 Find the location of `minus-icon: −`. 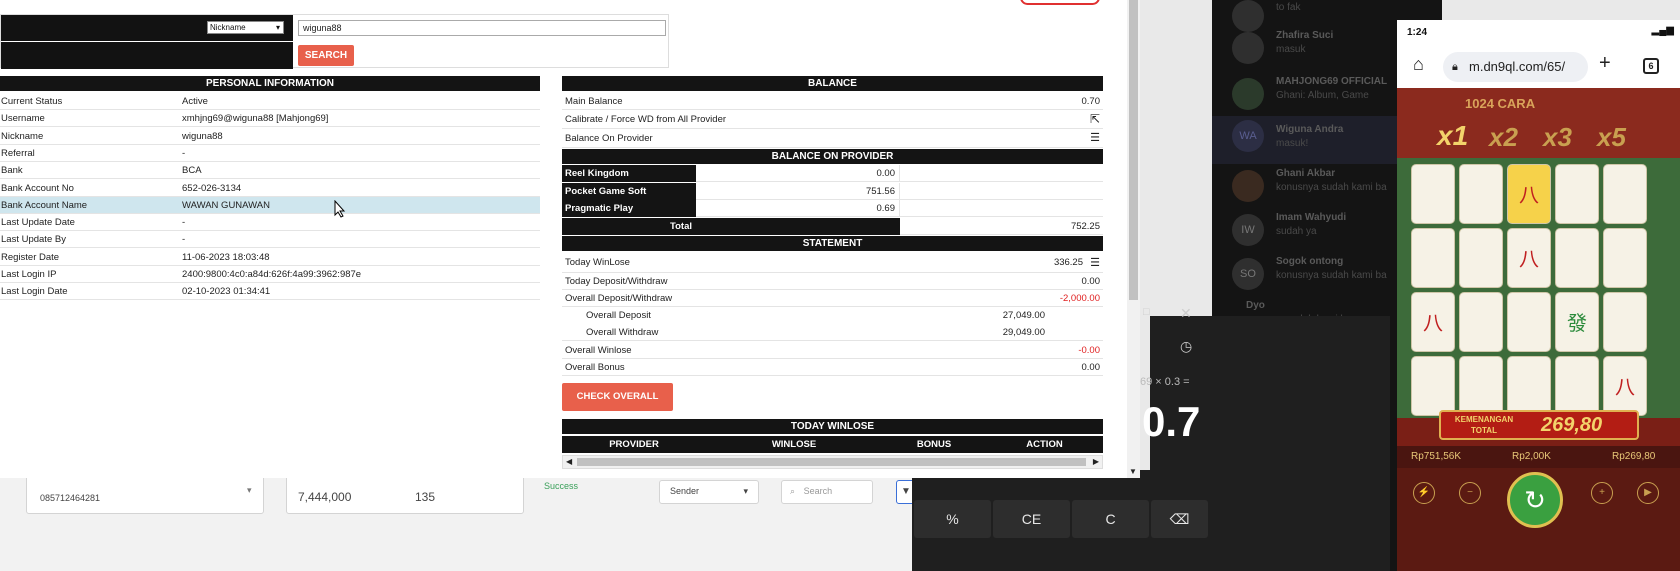

minus-icon: − is located at coordinates (1470, 493).